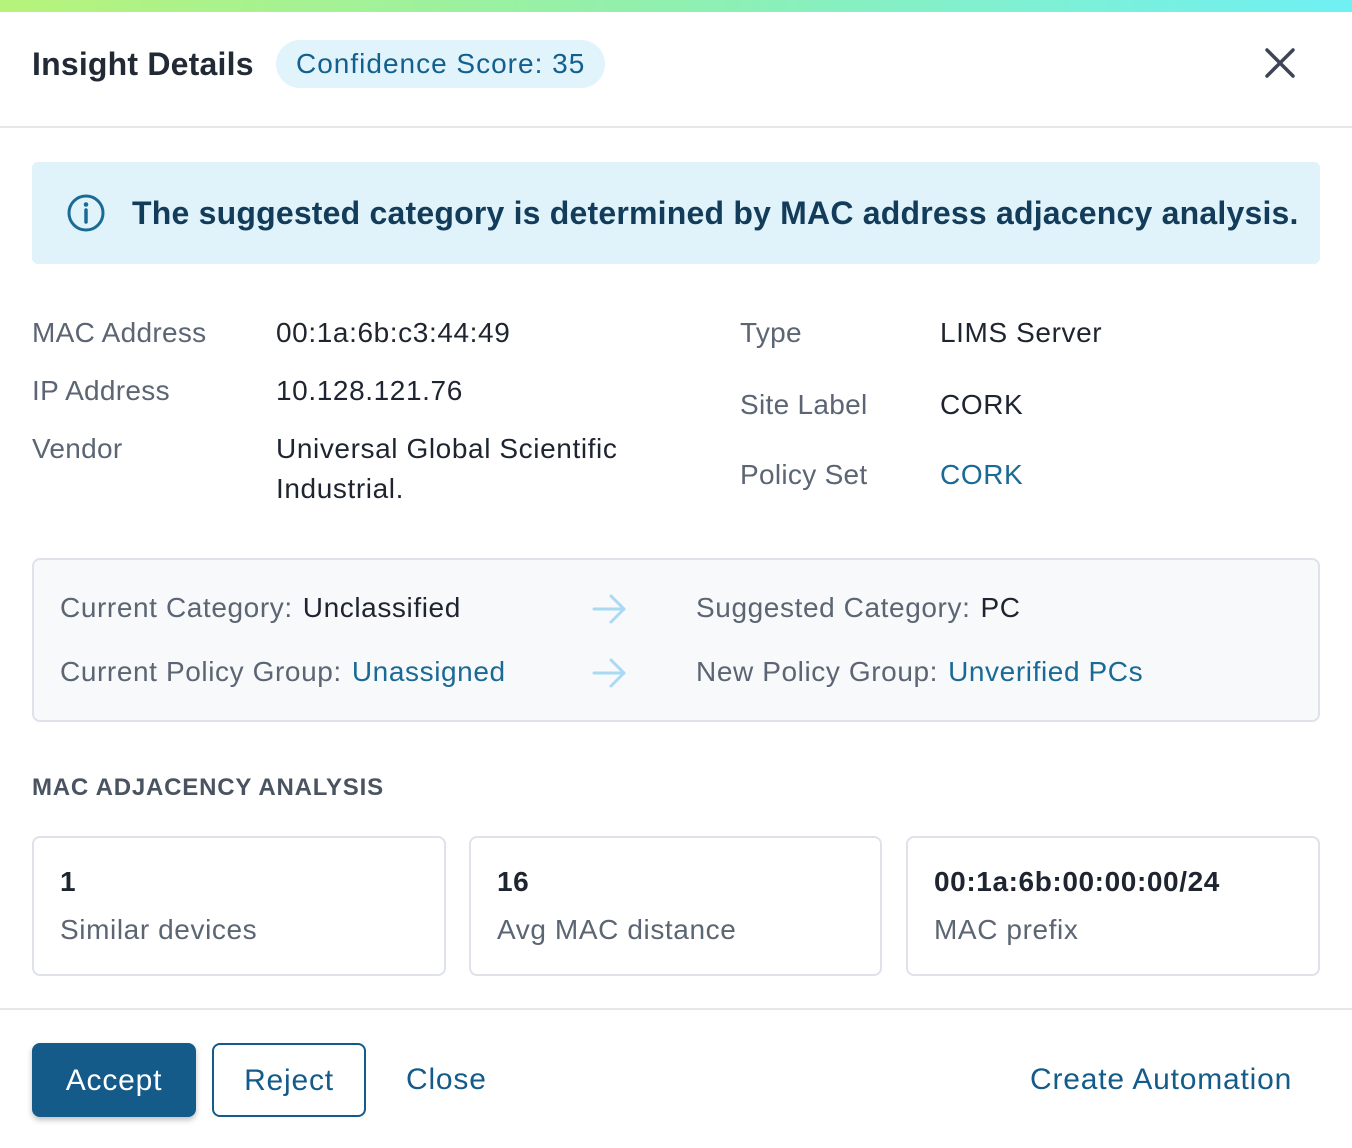 The width and height of the screenshot is (1352, 1148). Describe the element at coordinates (676, 6) in the screenshot. I see `gradient-top-bar` at that location.